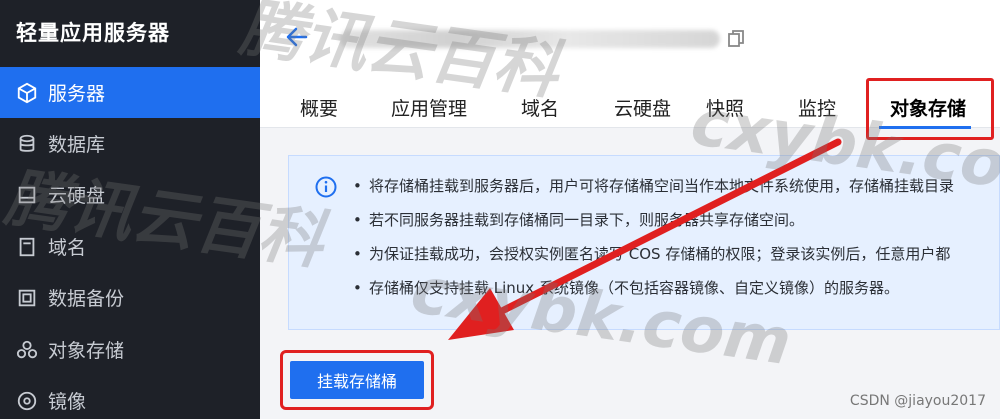 The image size is (1000, 419). I want to click on sidebar-item-label: 服务器, so click(77, 94).